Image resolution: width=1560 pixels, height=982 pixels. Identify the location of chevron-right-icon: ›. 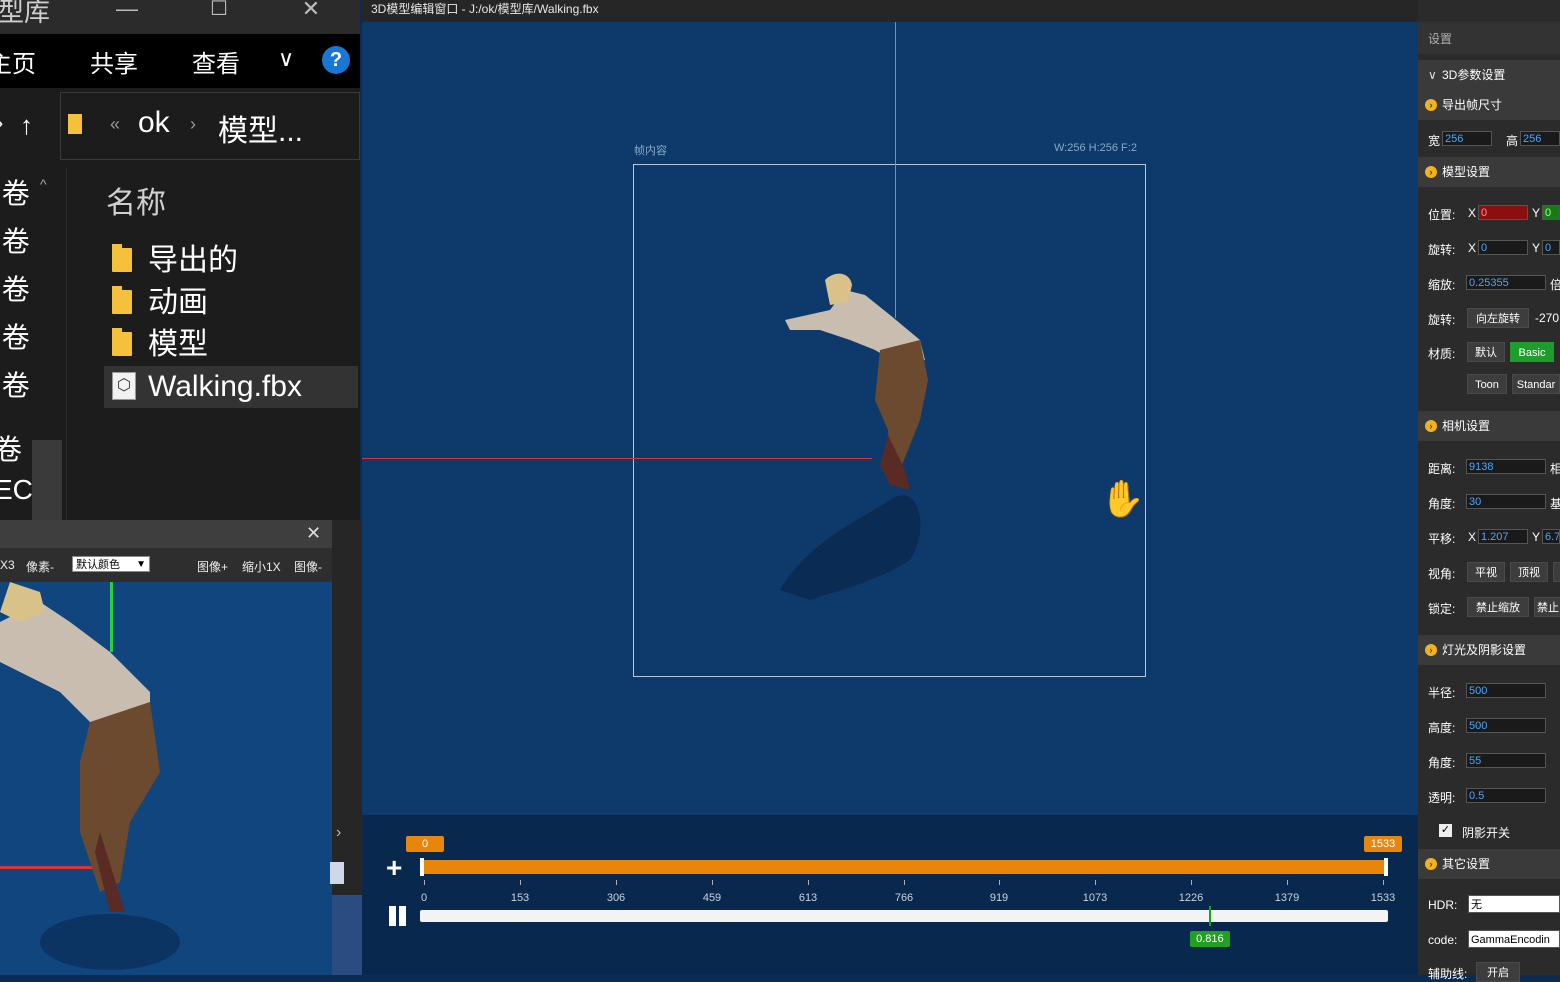
(338, 833).